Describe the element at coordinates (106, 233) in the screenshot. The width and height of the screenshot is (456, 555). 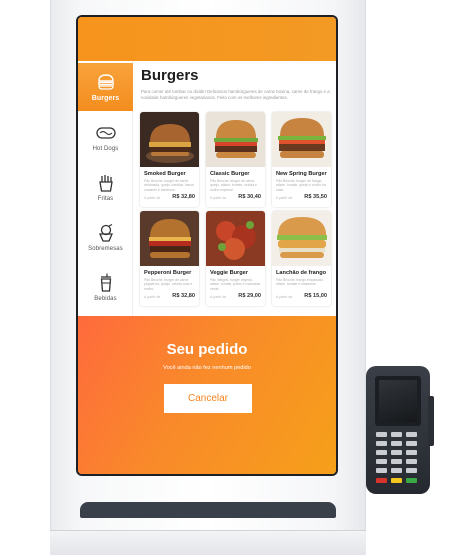
I see `ice-cream-icon` at that location.